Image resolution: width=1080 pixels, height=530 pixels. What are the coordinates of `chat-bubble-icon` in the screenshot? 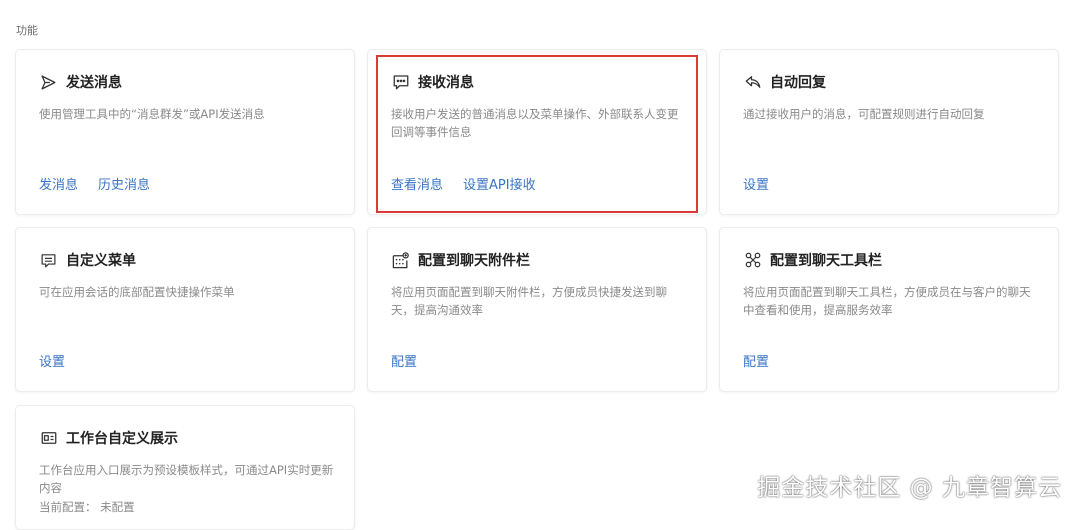 It's located at (400, 82).